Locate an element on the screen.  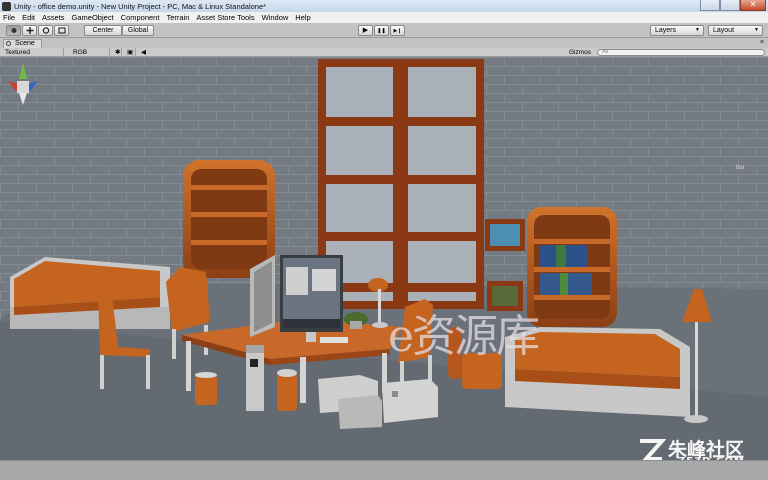
lighting-toggle: ▣ is located at coordinates (130, 52).